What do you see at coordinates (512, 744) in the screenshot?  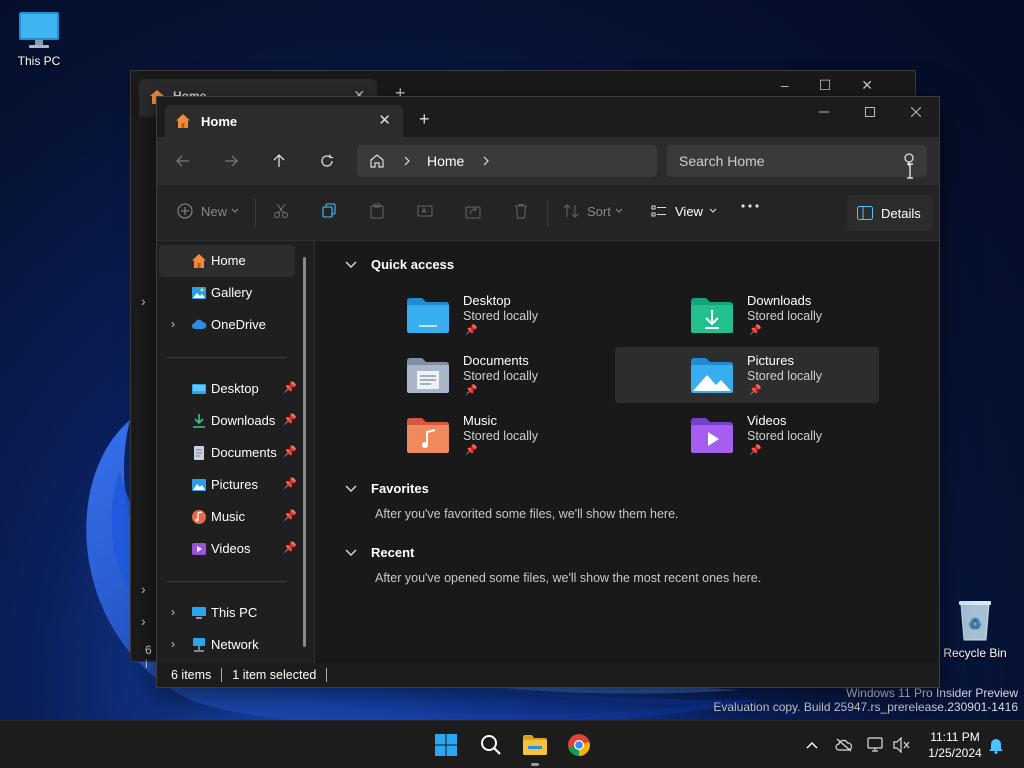 I see `taskbar: 11:11 PM 1/25/2024` at bounding box center [512, 744].